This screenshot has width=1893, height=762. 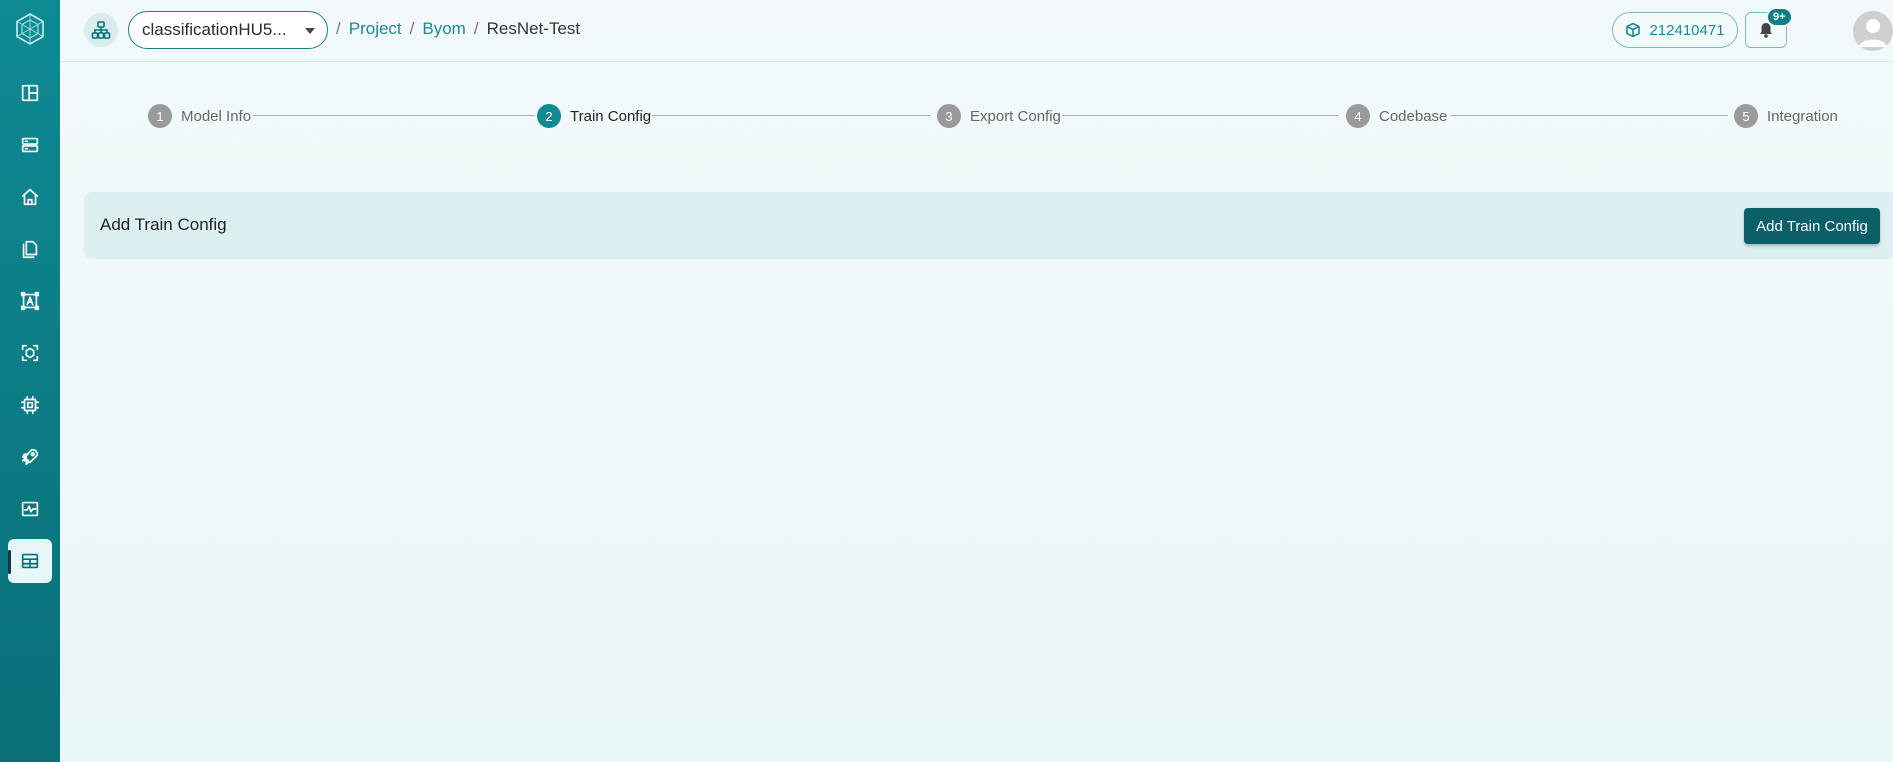 I want to click on step-export-config: 3 Export Config, so click(x=999, y=116).